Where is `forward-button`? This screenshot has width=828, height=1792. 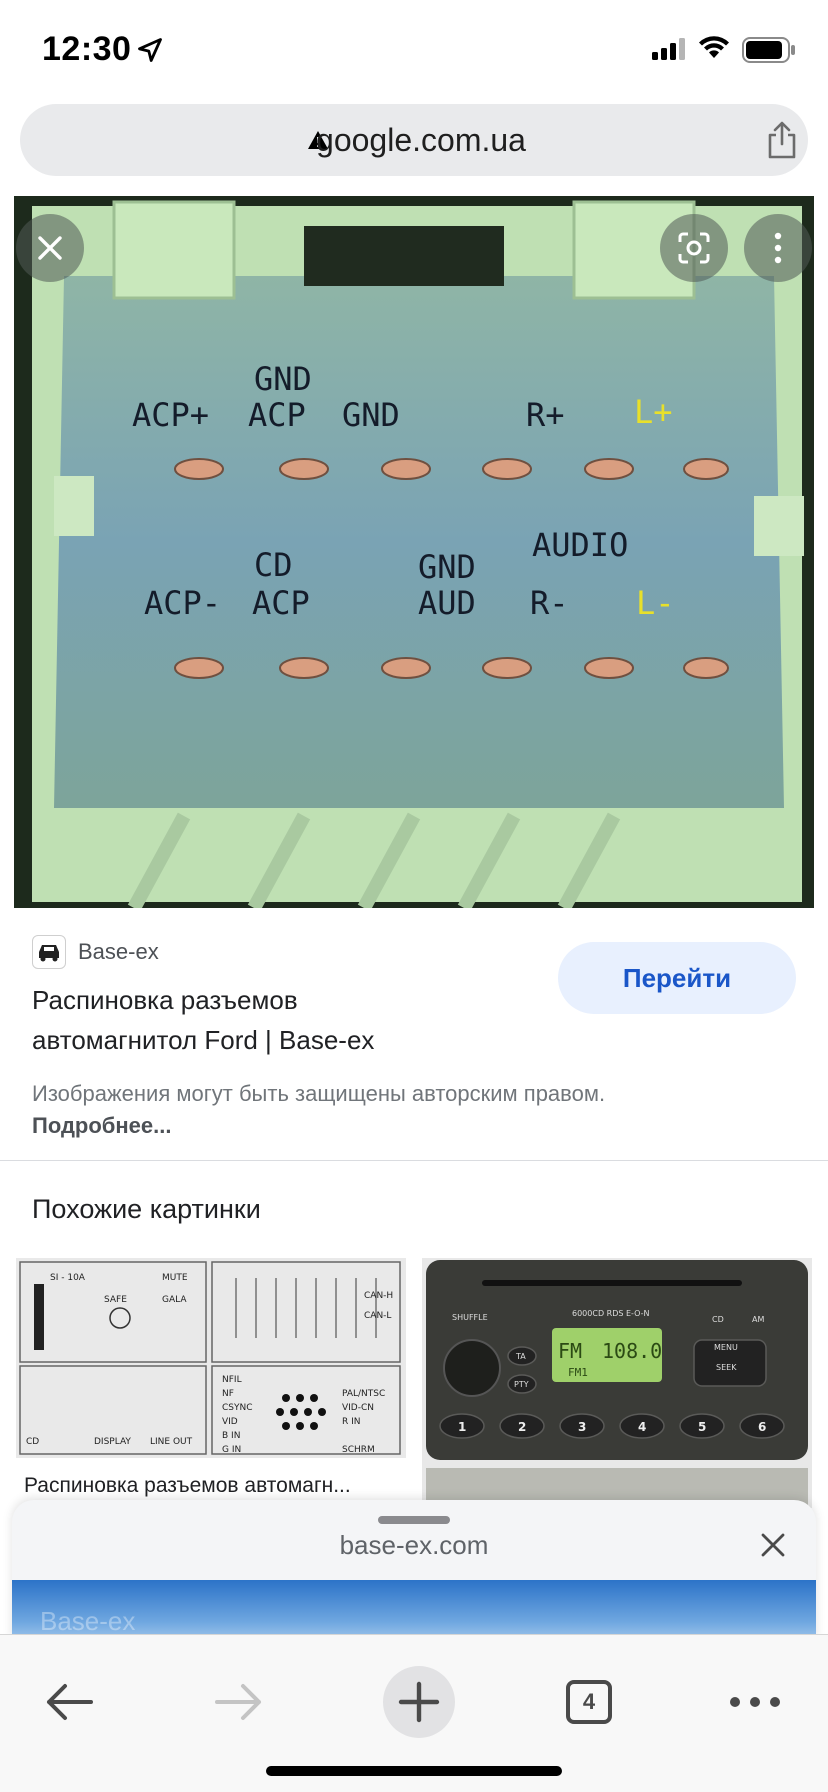 forward-button is located at coordinates (239, 1702).